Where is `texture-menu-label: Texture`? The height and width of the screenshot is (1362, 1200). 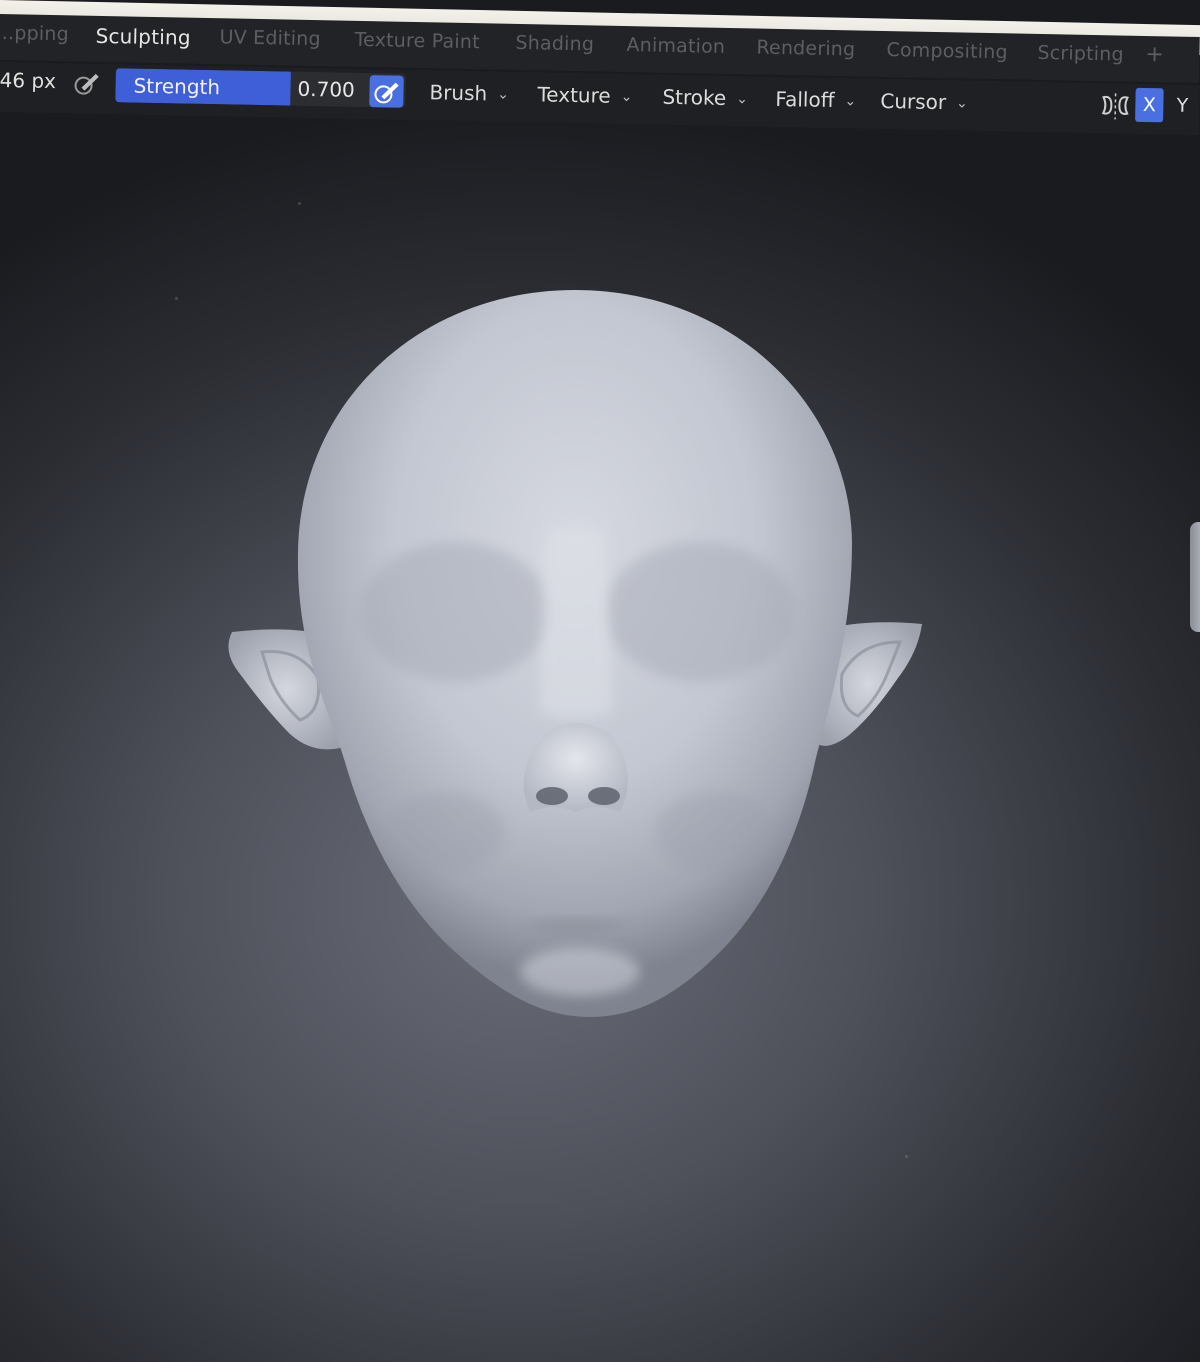
texture-menu-label: Texture is located at coordinates (574, 95).